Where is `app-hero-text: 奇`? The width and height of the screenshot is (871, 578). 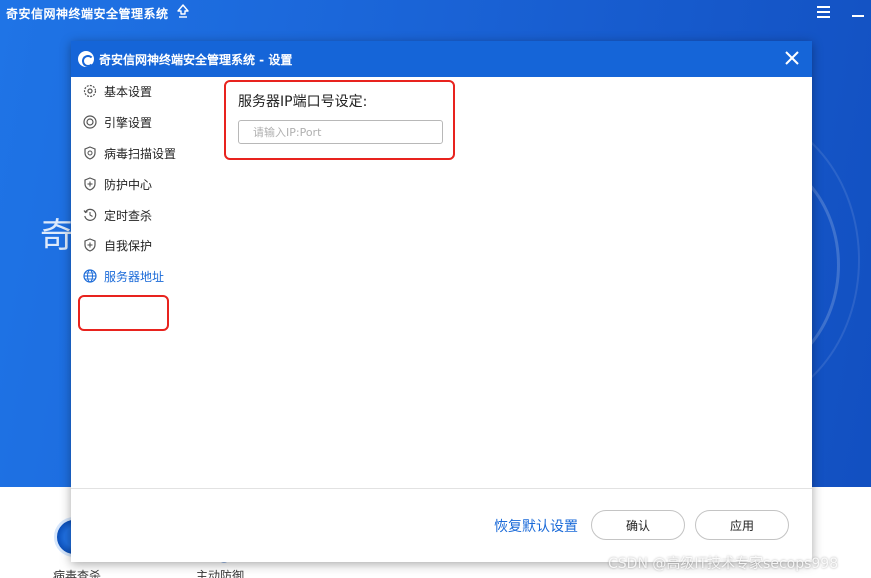
app-hero-text: 奇 is located at coordinates (57, 236).